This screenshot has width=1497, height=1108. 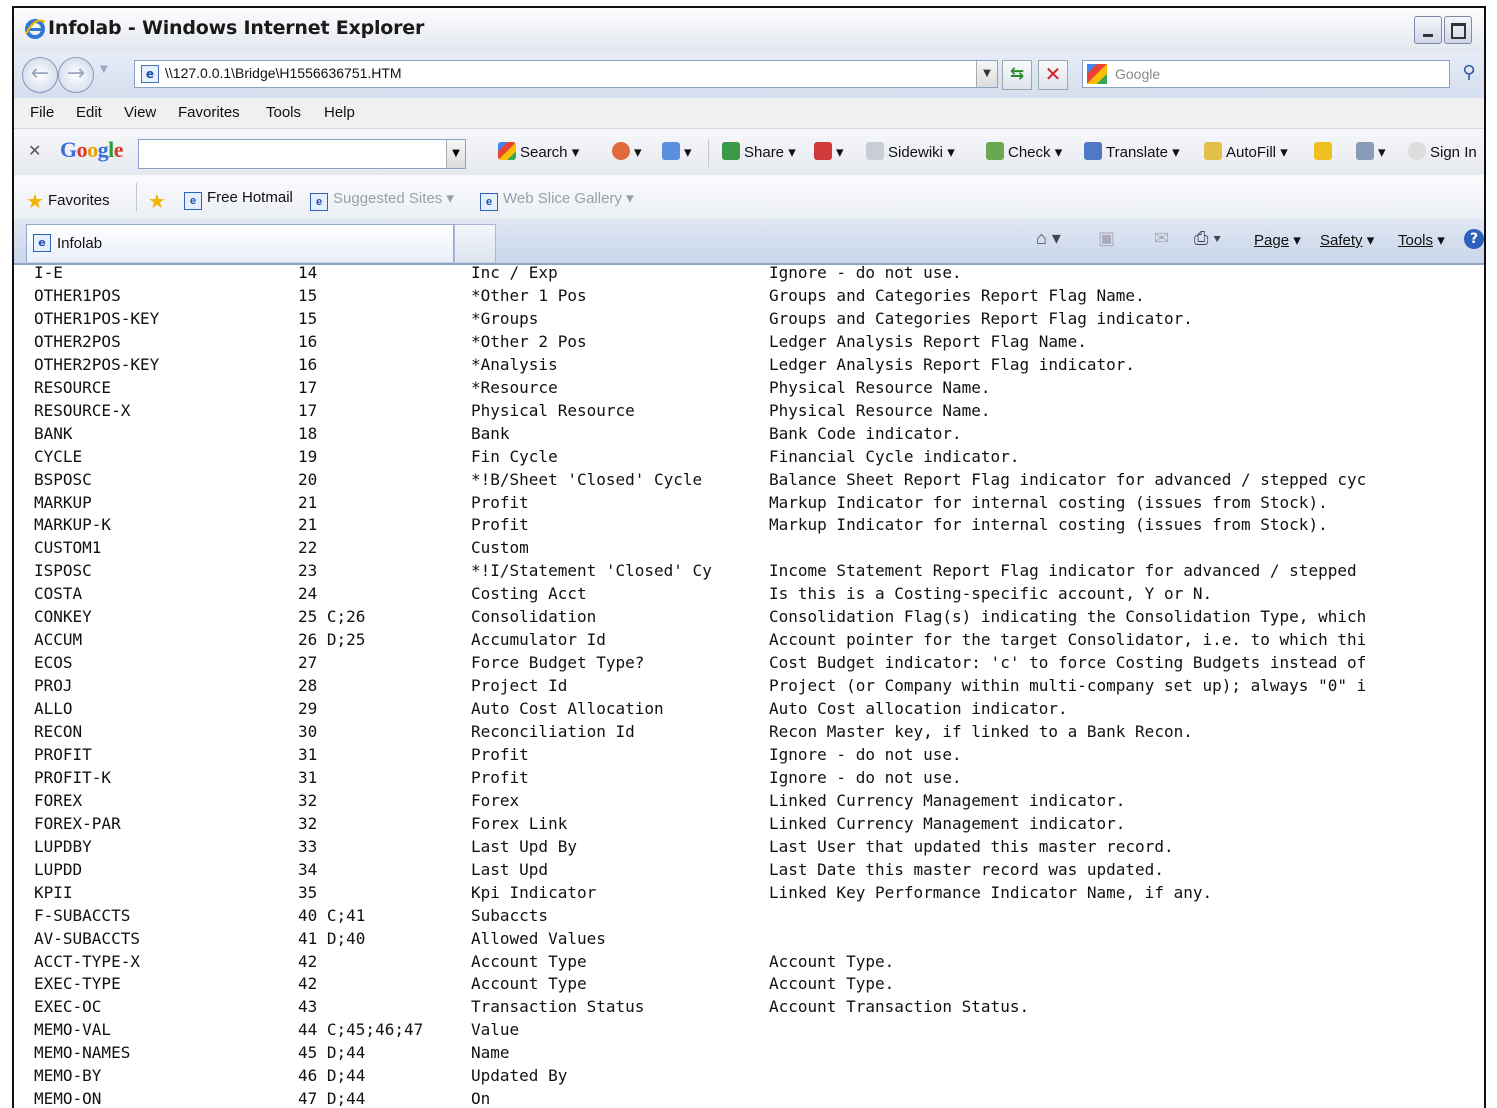 What do you see at coordinates (505, 318) in the screenshot?
I see `field-label: *Groups` at bounding box center [505, 318].